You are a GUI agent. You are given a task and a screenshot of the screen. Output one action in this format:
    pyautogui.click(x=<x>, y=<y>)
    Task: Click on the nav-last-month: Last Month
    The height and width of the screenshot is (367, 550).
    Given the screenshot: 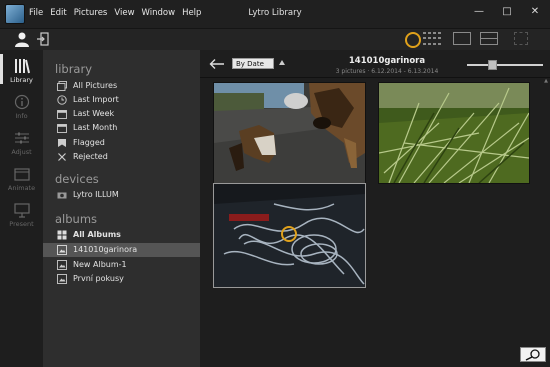 What is the action you would take?
    pyautogui.click(x=121, y=128)
    